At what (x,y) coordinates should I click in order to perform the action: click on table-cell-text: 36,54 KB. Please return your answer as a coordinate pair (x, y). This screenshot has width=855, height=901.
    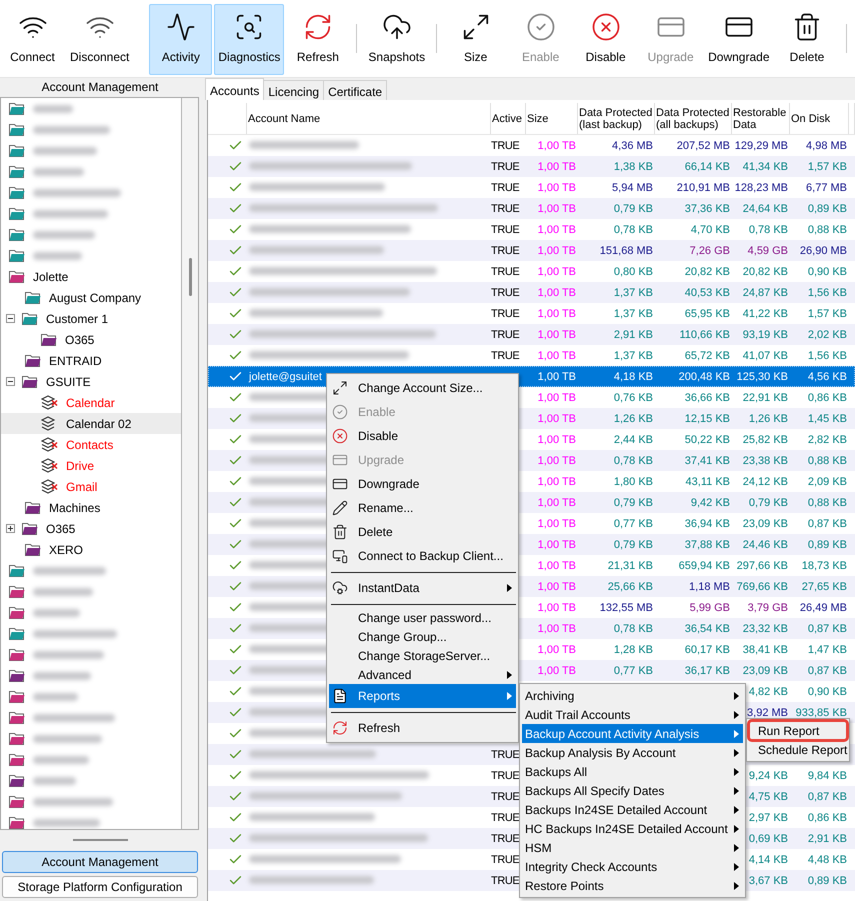
    Looking at the image, I should click on (707, 628).